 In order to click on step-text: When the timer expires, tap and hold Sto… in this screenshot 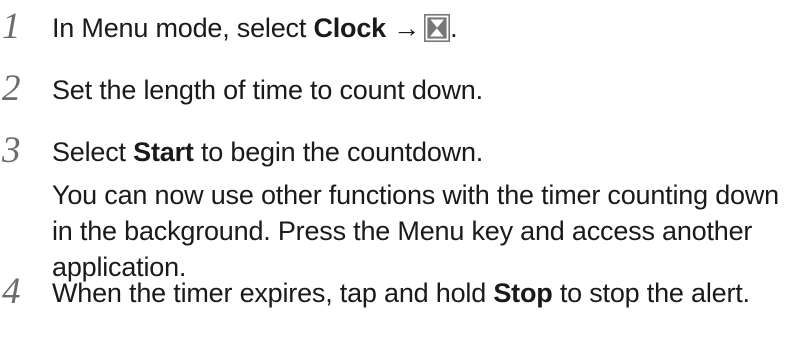, I will do `click(428, 293)`.